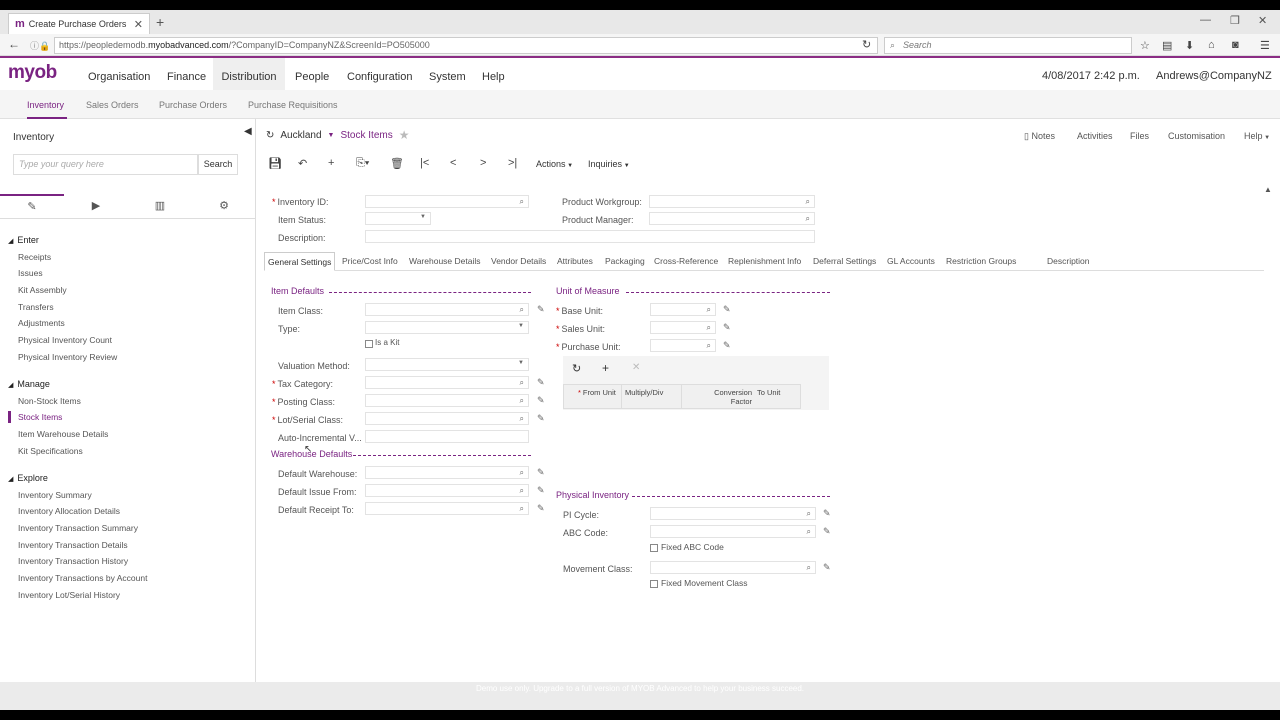  Describe the element at coordinates (379, 74) in the screenshot. I see `nav-configuration: Configuration` at that location.